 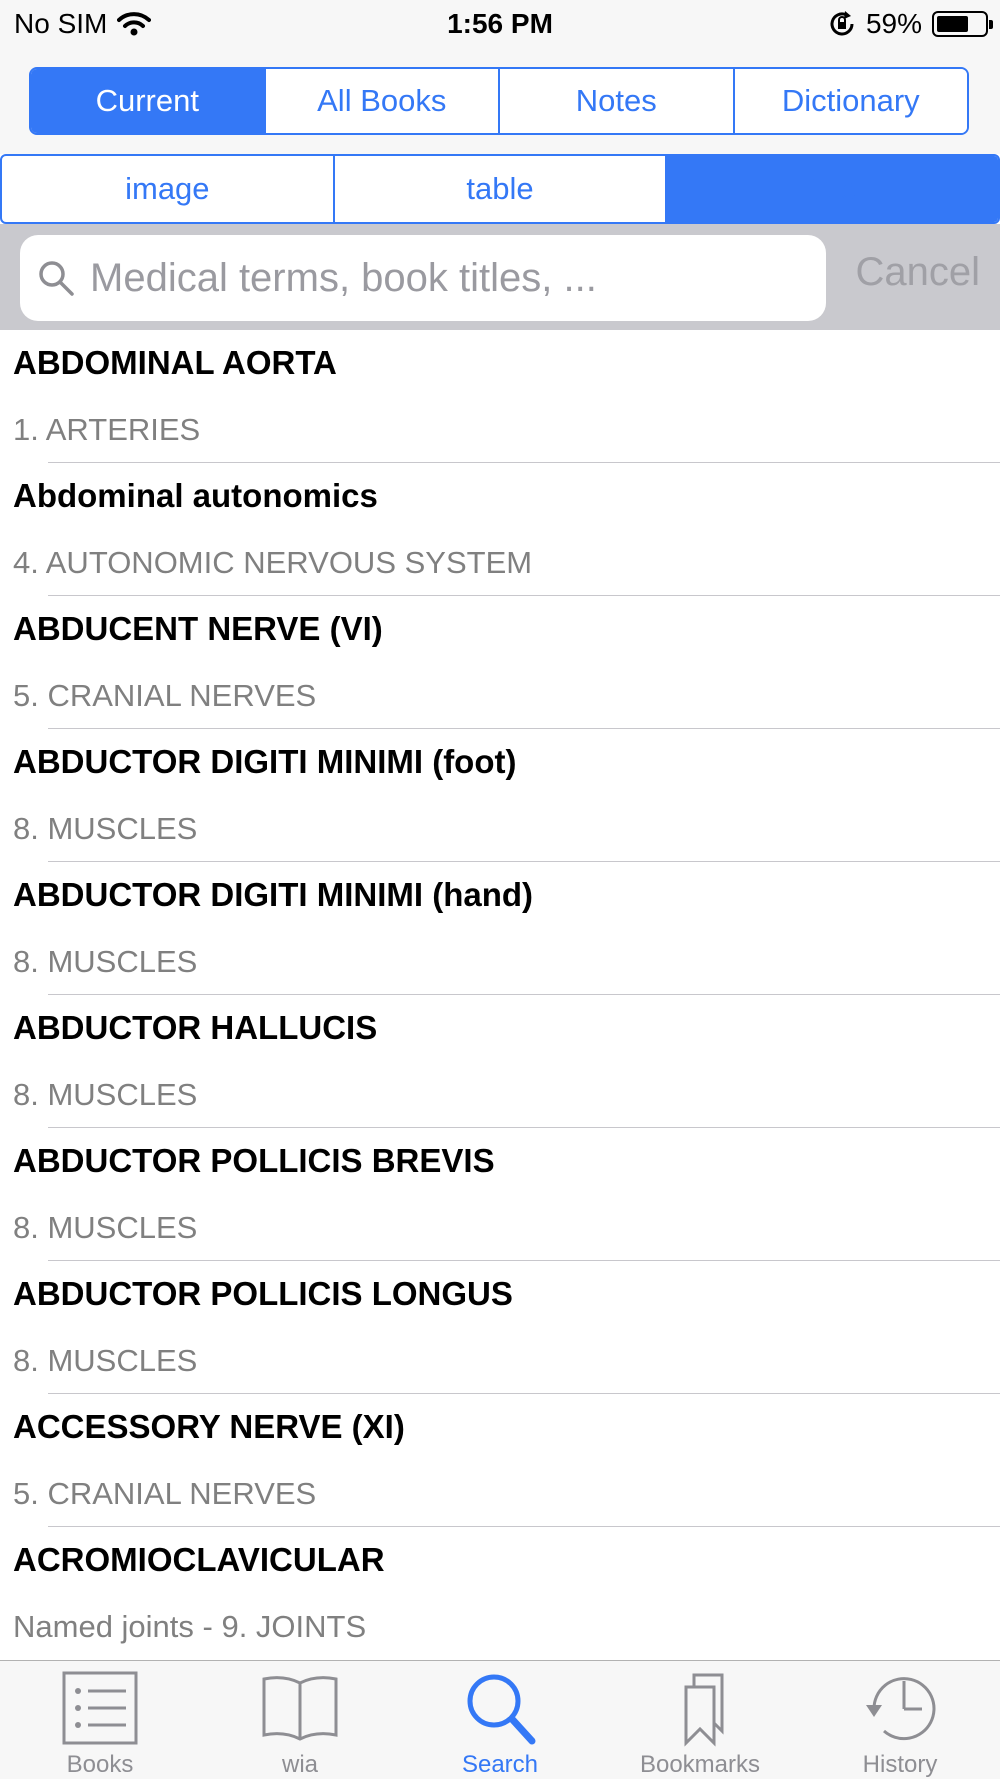 What do you see at coordinates (107, 429) in the screenshot?
I see `result-subtitle: 1. ARTERIES` at bounding box center [107, 429].